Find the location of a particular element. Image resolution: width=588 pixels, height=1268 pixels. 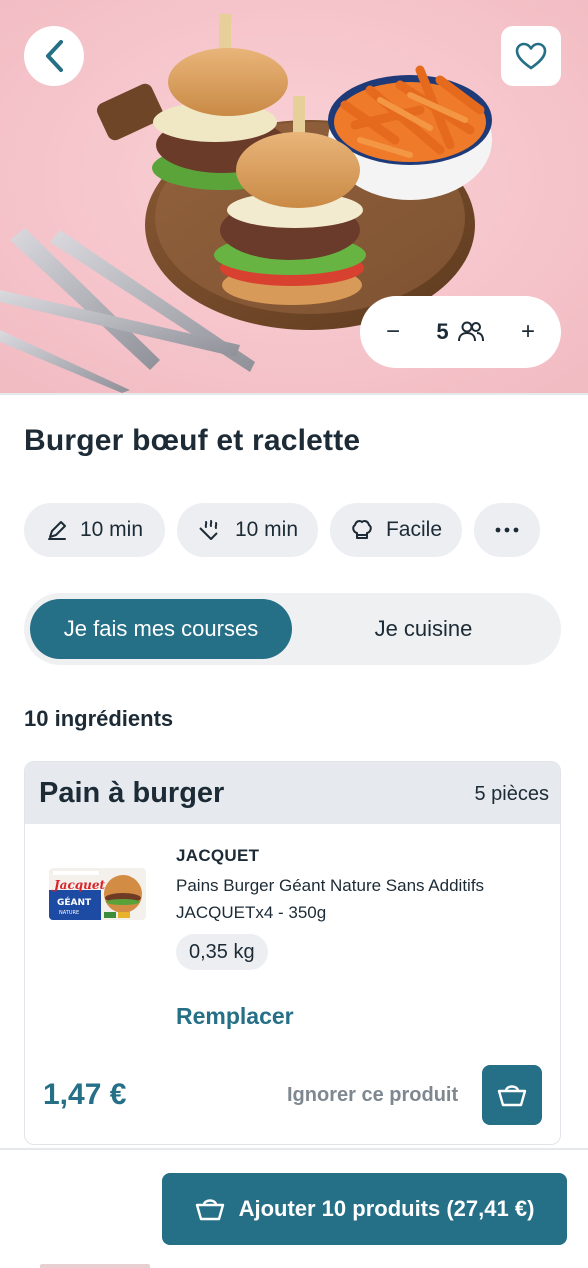

difficulty-label: Facile is located at coordinates (414, 529).